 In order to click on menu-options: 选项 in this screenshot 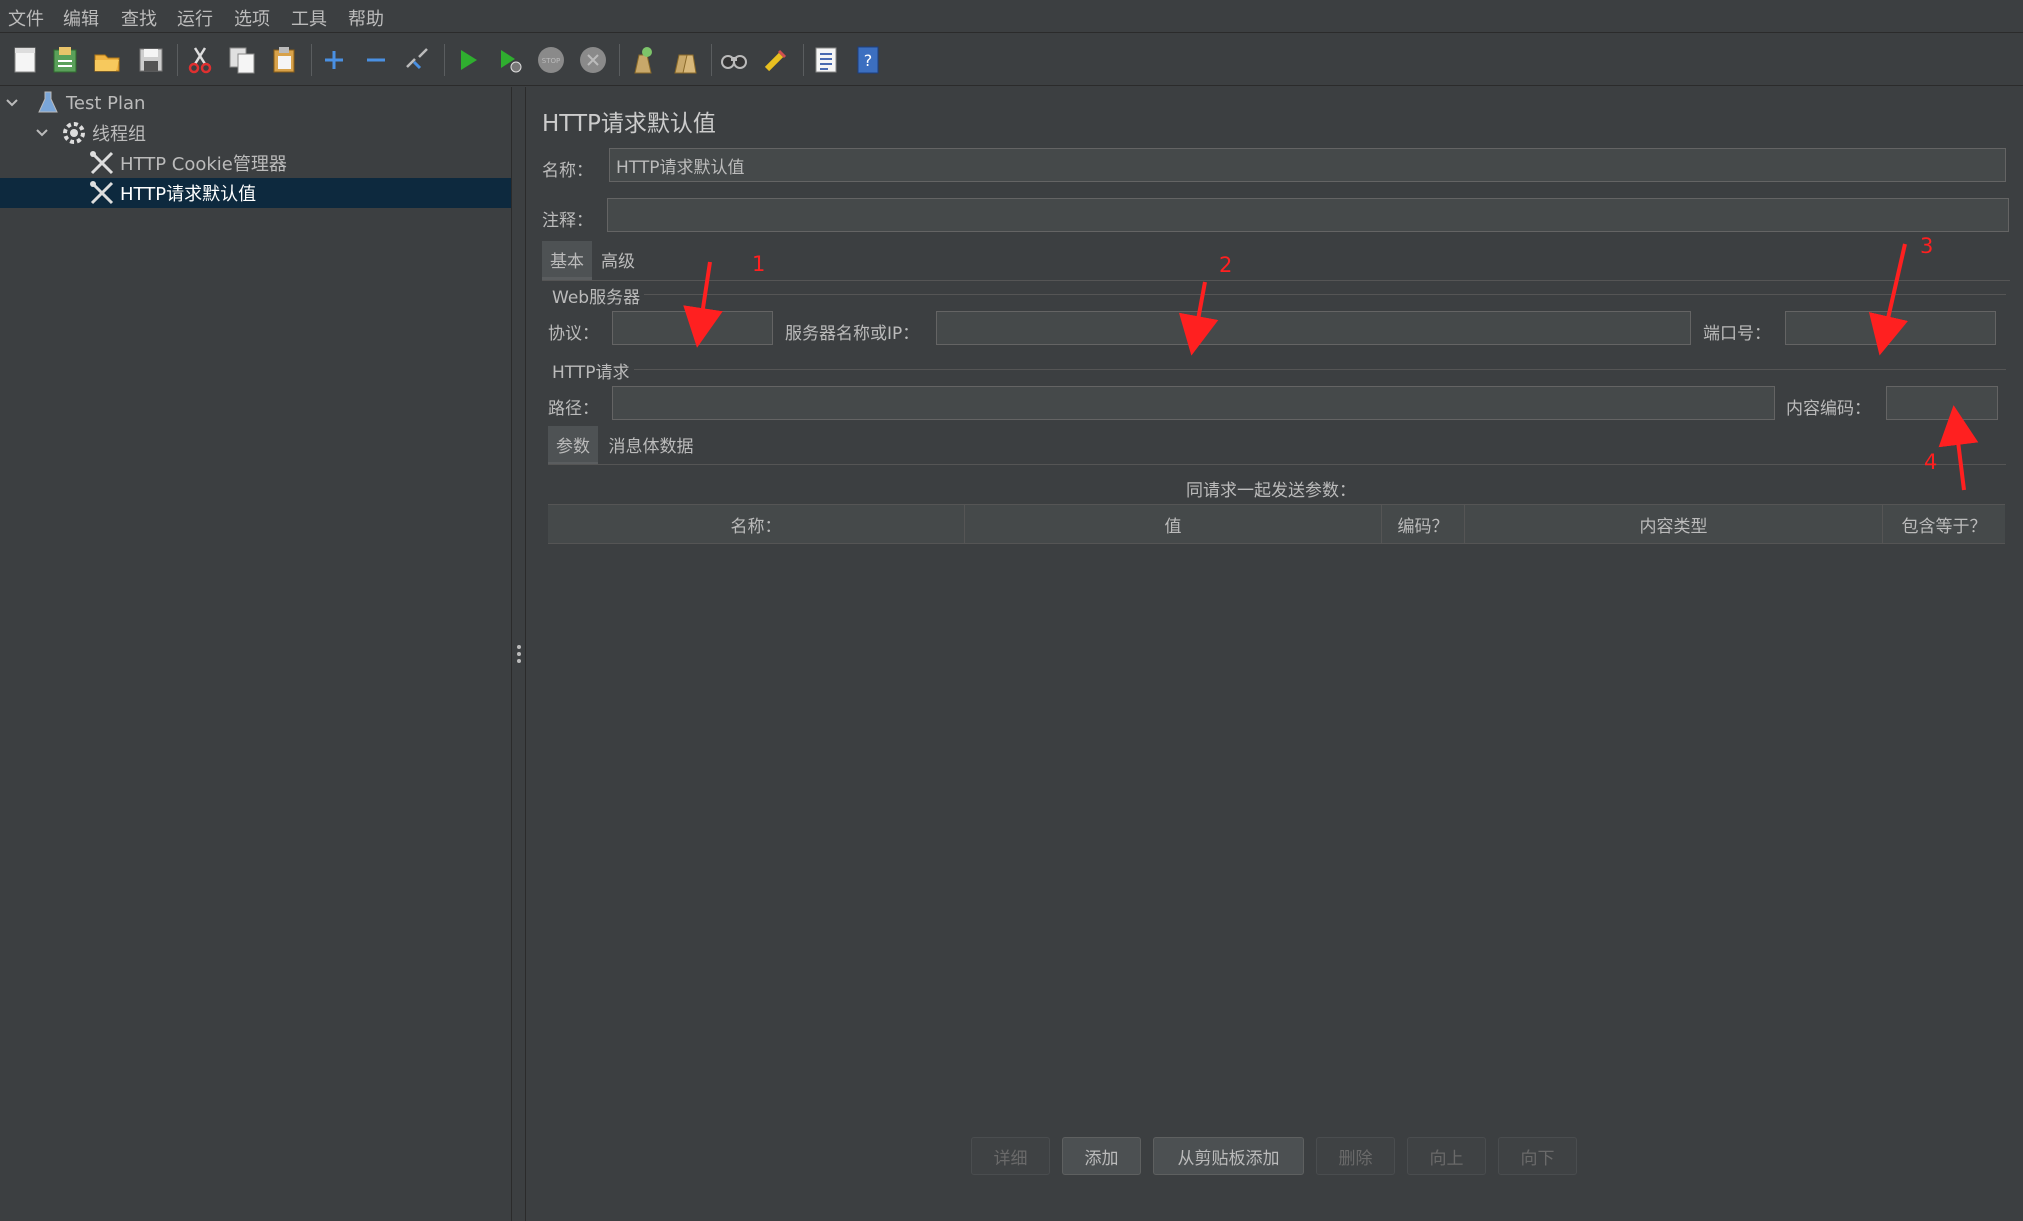, I will do `click(252, 18)`.